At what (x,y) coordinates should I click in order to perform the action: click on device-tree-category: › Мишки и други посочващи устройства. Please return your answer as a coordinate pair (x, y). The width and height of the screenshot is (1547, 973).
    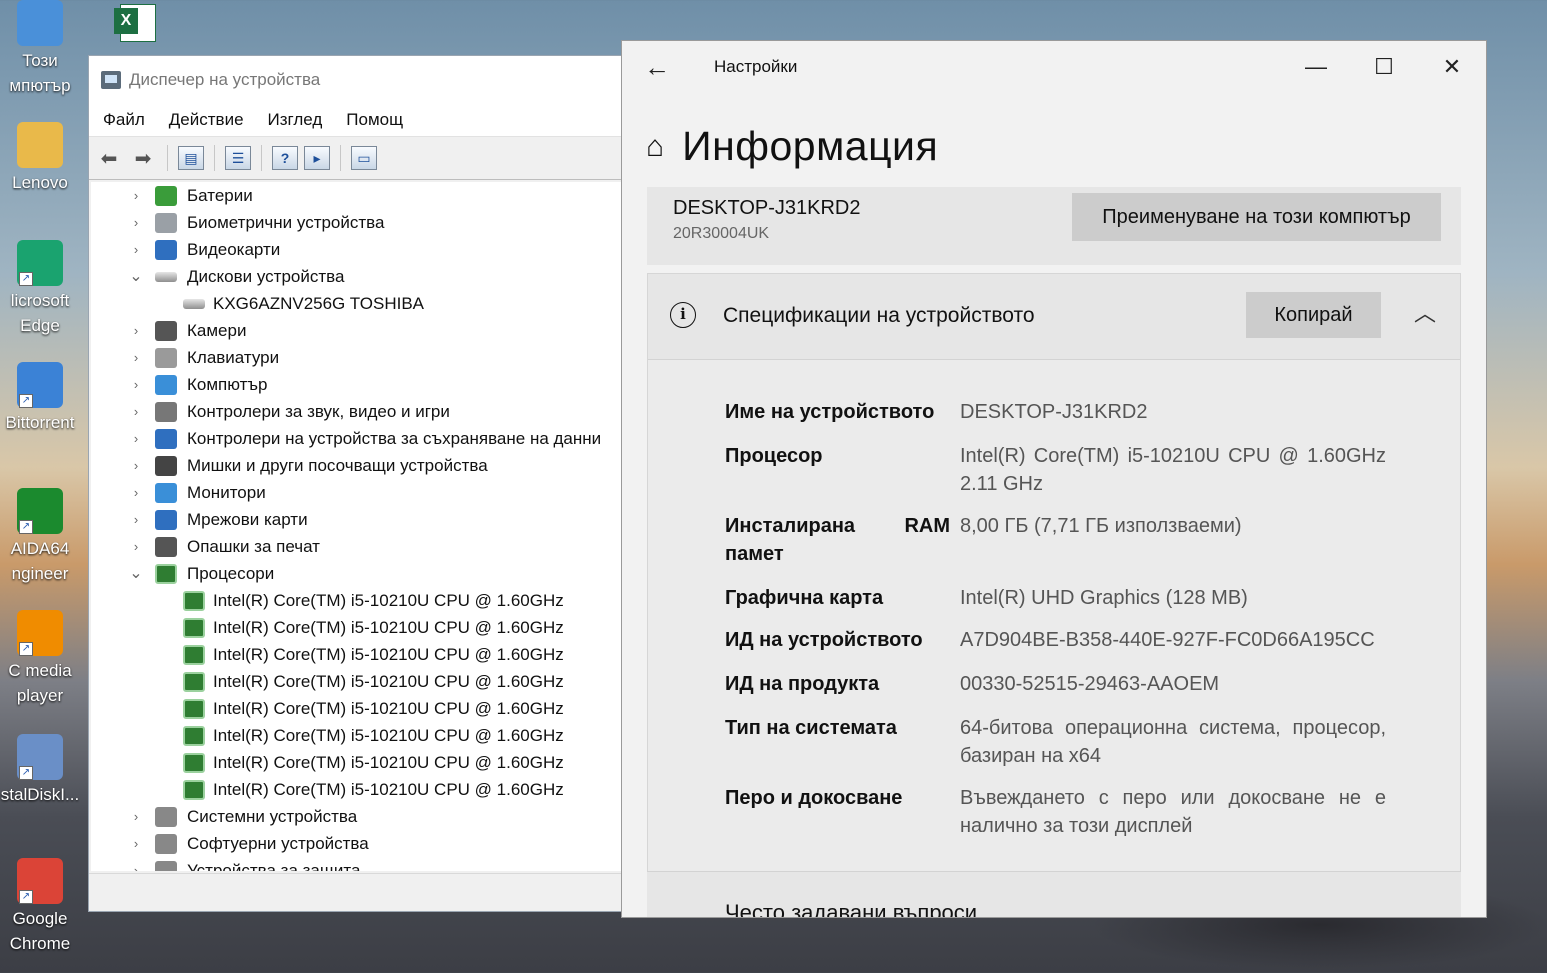
    Looking at the image, I should click on (359, 465).